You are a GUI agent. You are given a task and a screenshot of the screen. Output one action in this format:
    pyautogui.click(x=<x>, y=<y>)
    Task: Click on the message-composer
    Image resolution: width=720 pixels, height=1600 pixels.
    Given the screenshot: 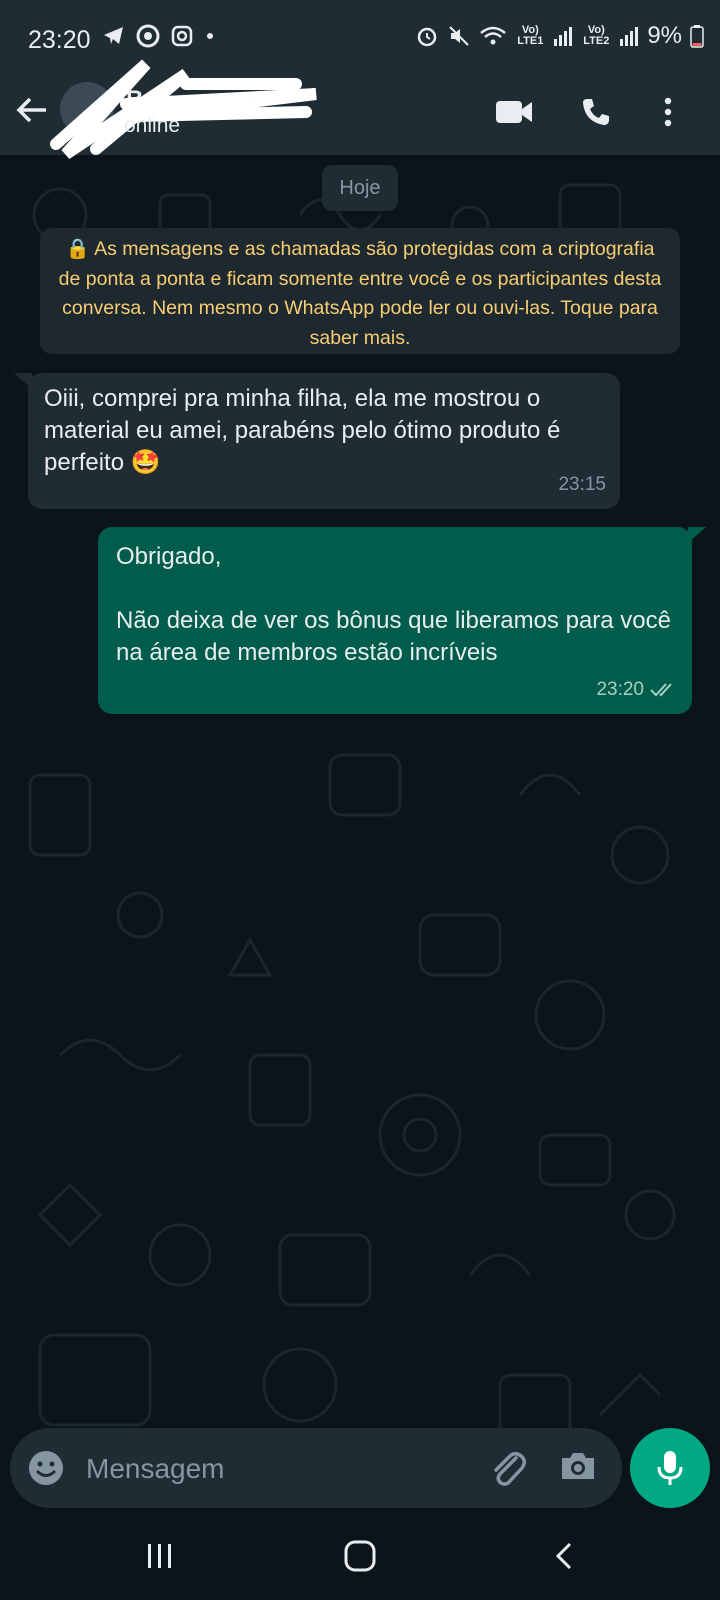 What is the action you would take?
    pyautogui.click(x=316, y=1468)
    